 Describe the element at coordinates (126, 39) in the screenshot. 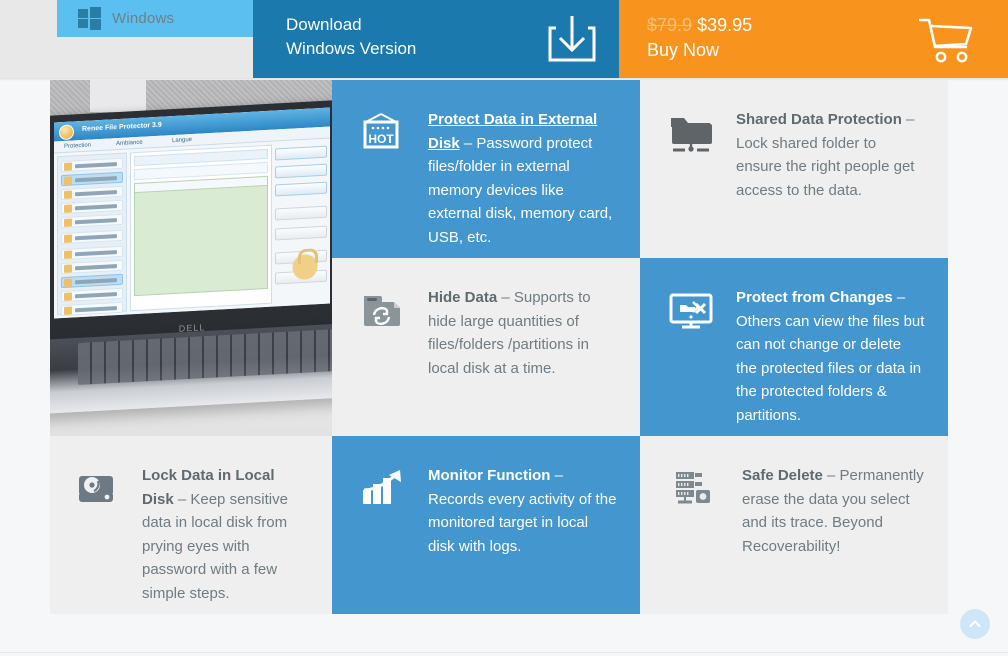

I see `os-selector-area: Windows` at that location.